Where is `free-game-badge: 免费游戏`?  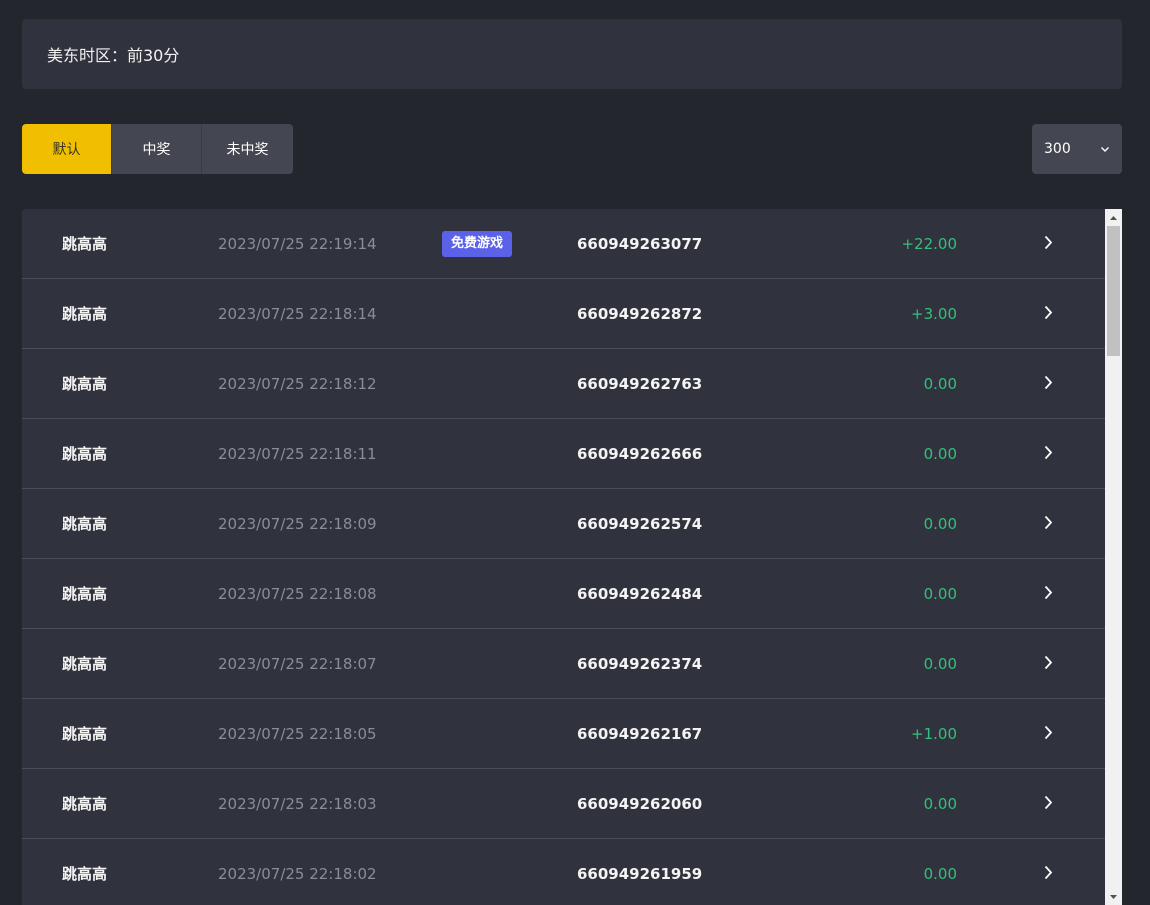 free-game-badge: 免费游戏 is located at coordinates (477, 244).